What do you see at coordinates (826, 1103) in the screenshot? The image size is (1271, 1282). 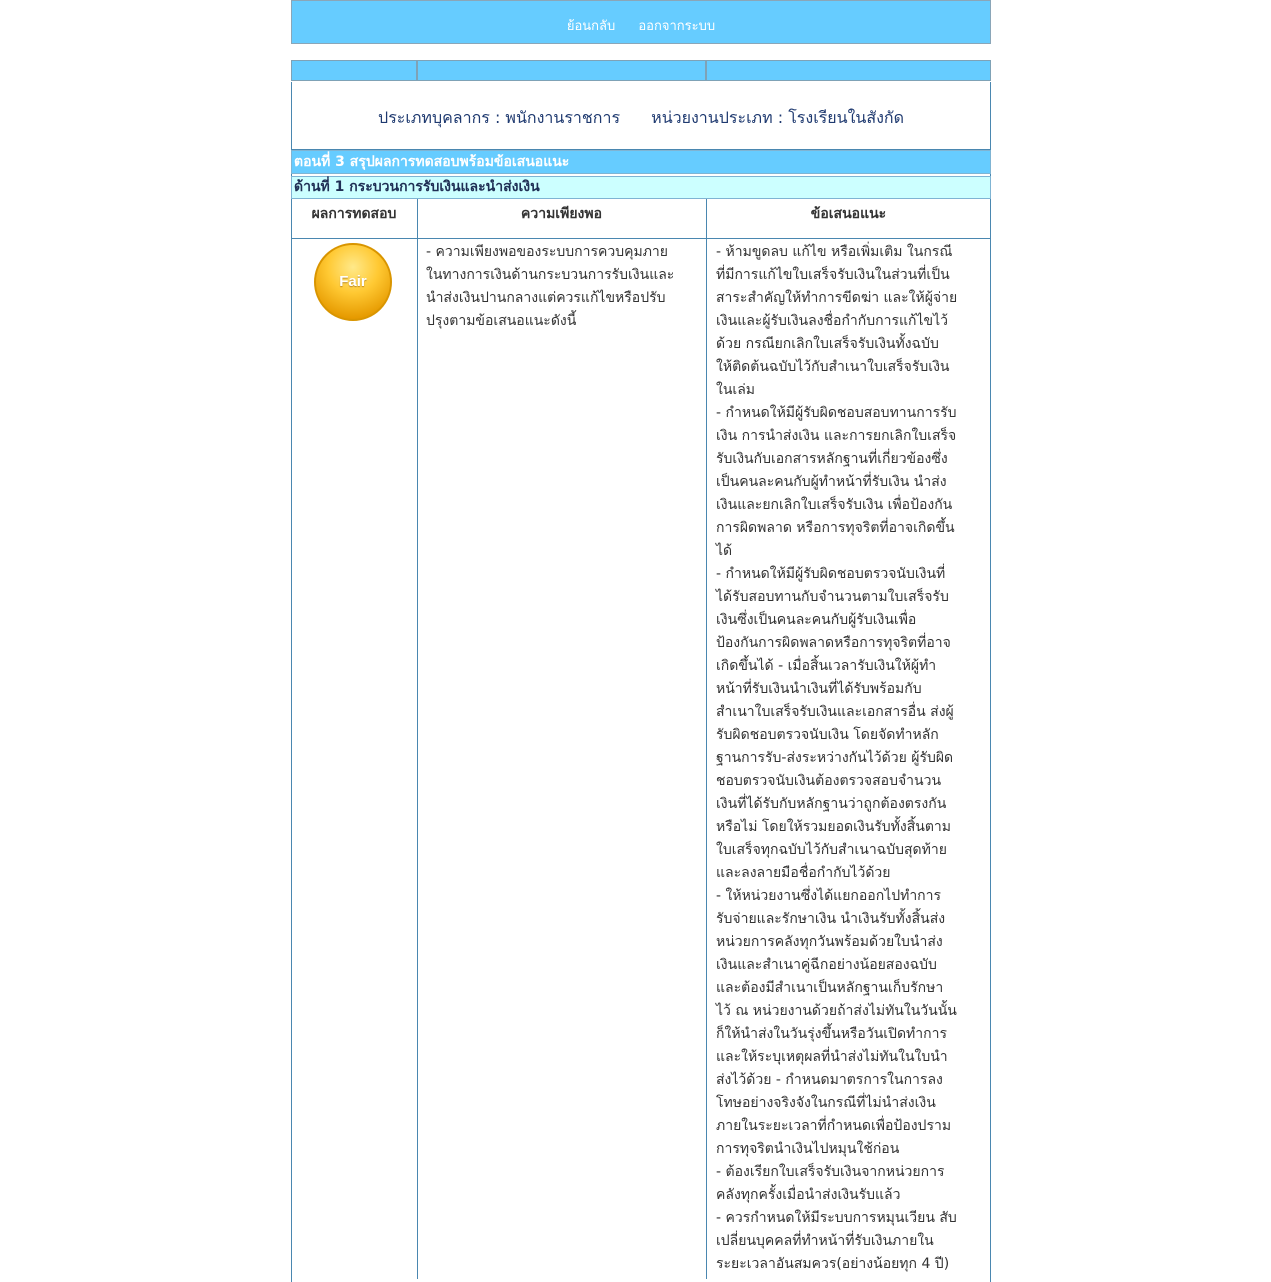 I see `recommendation-line: โทษอย่างจริงจังในกรณีที่ไม่นำส่งเงิน` at bounding box center [826, 1103].